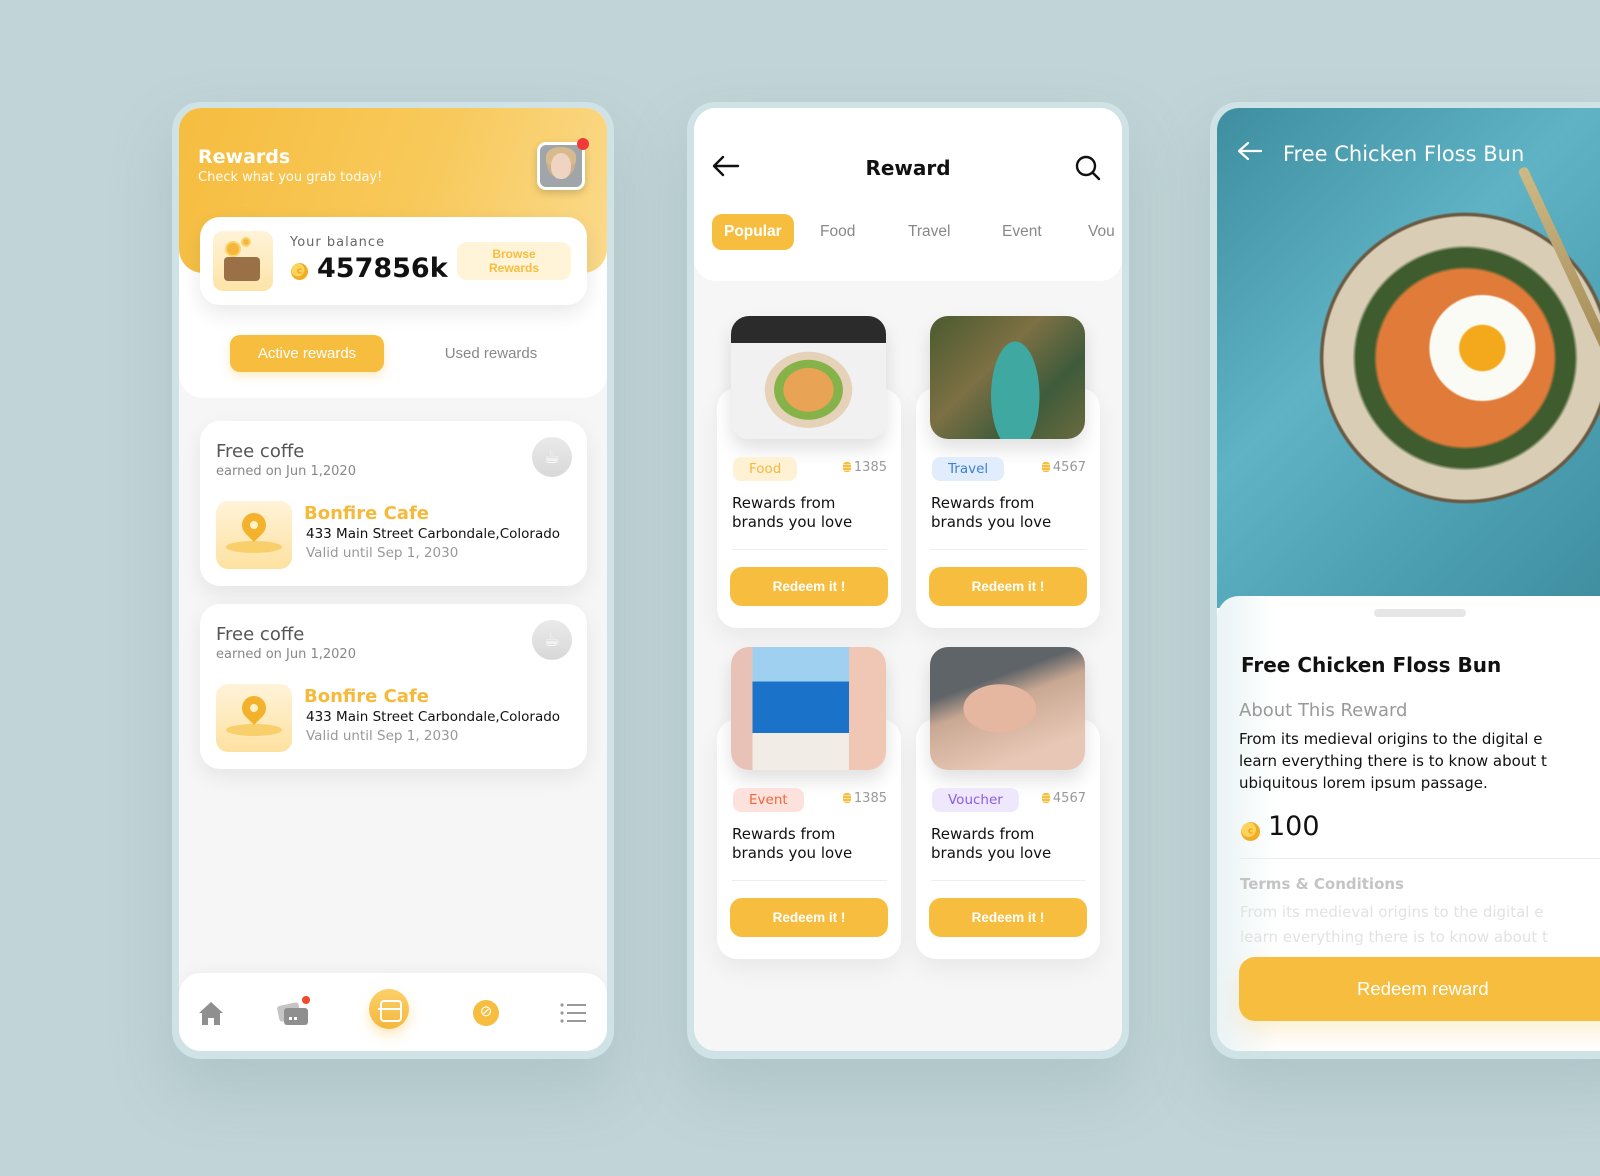 The width and height of the screenshot is (1600, 1176). I want to click on avatar, so click(561, 166).